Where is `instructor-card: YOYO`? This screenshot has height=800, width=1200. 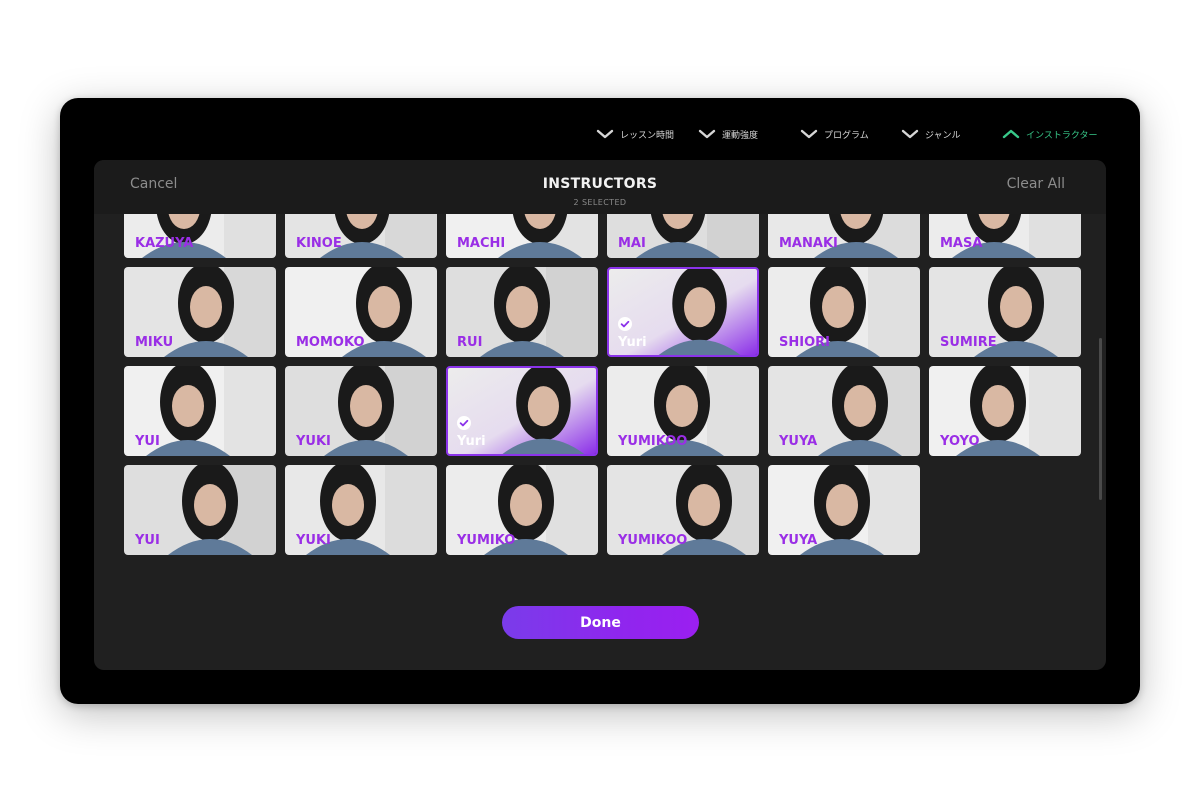
instructor-card: YOYO is located at coordinates (1005, 411).